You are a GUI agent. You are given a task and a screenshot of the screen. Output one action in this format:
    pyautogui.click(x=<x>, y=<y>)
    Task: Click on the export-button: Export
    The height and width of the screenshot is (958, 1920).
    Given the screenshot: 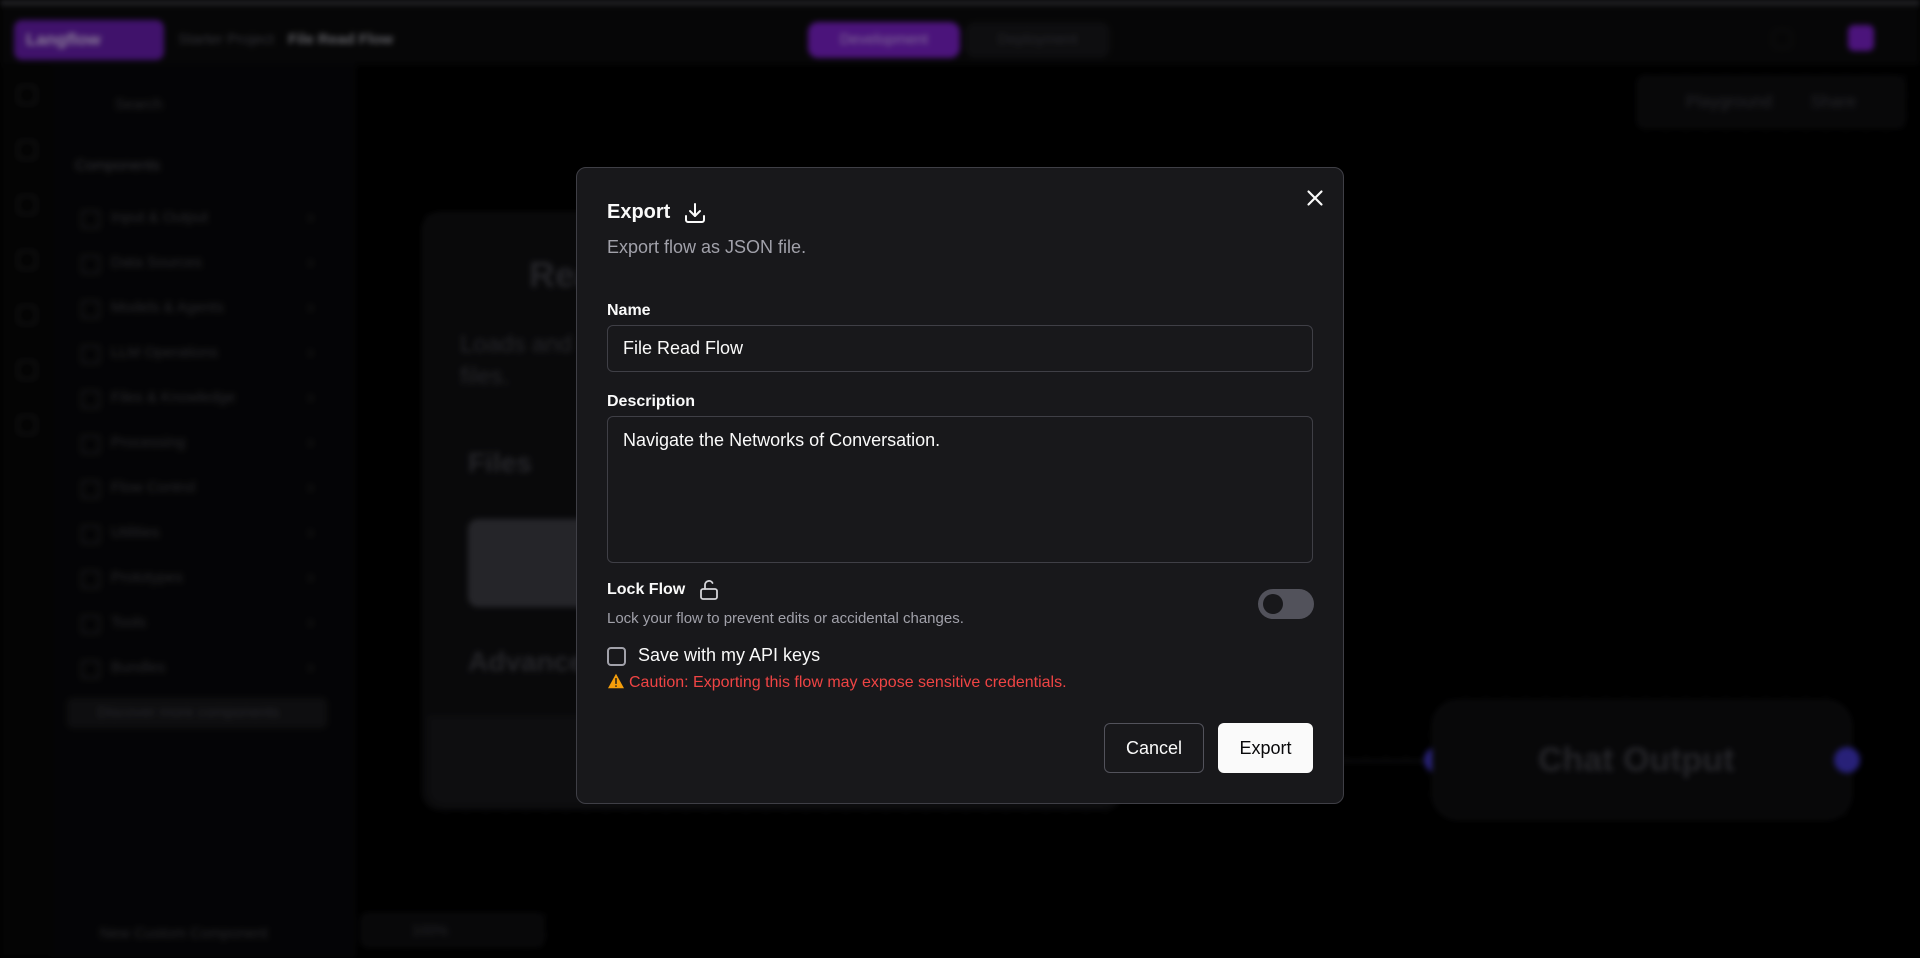 What is the action you would take?
    pyautogui.click(x=1265, y=748)
    